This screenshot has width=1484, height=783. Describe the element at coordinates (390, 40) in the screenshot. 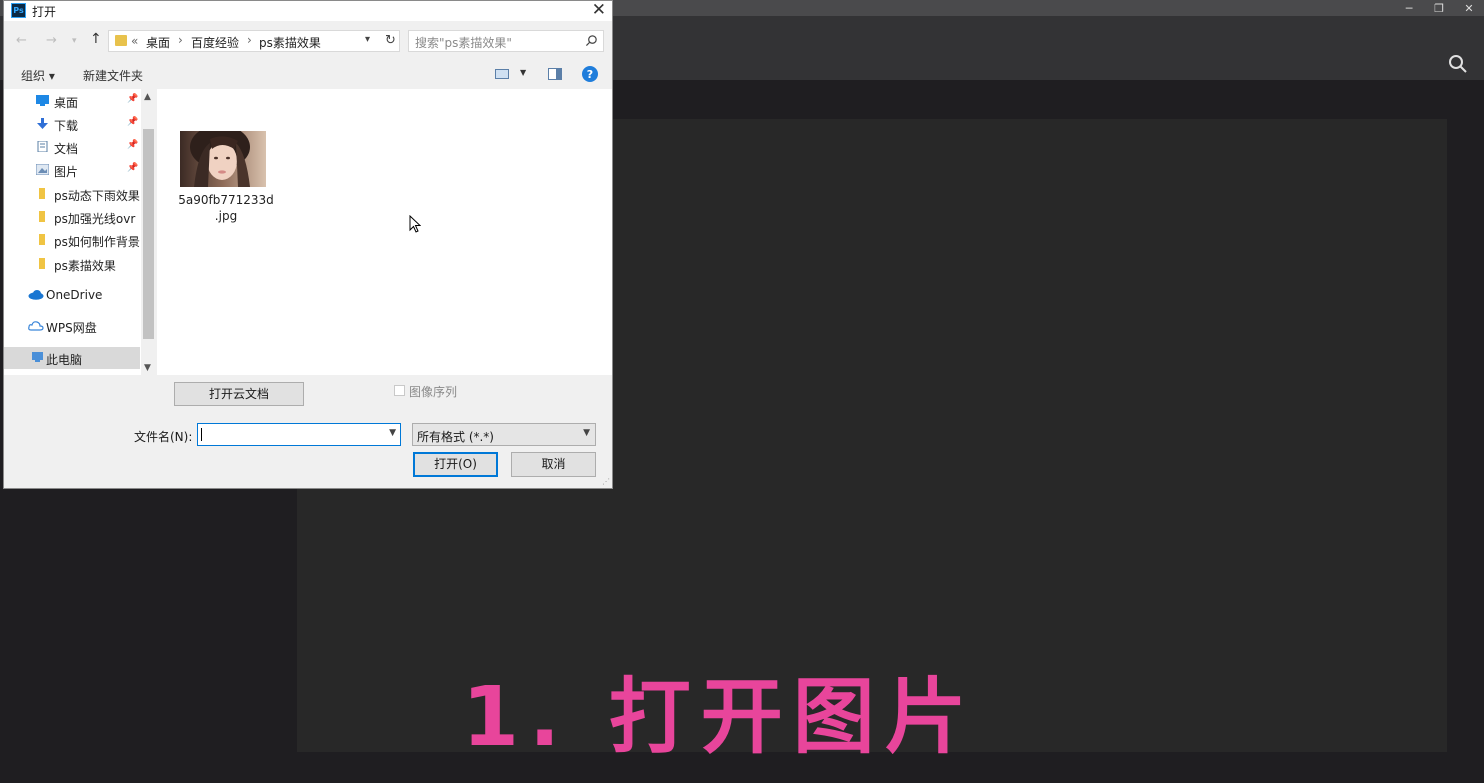

I see `refresh-icon: ↻` at that location.